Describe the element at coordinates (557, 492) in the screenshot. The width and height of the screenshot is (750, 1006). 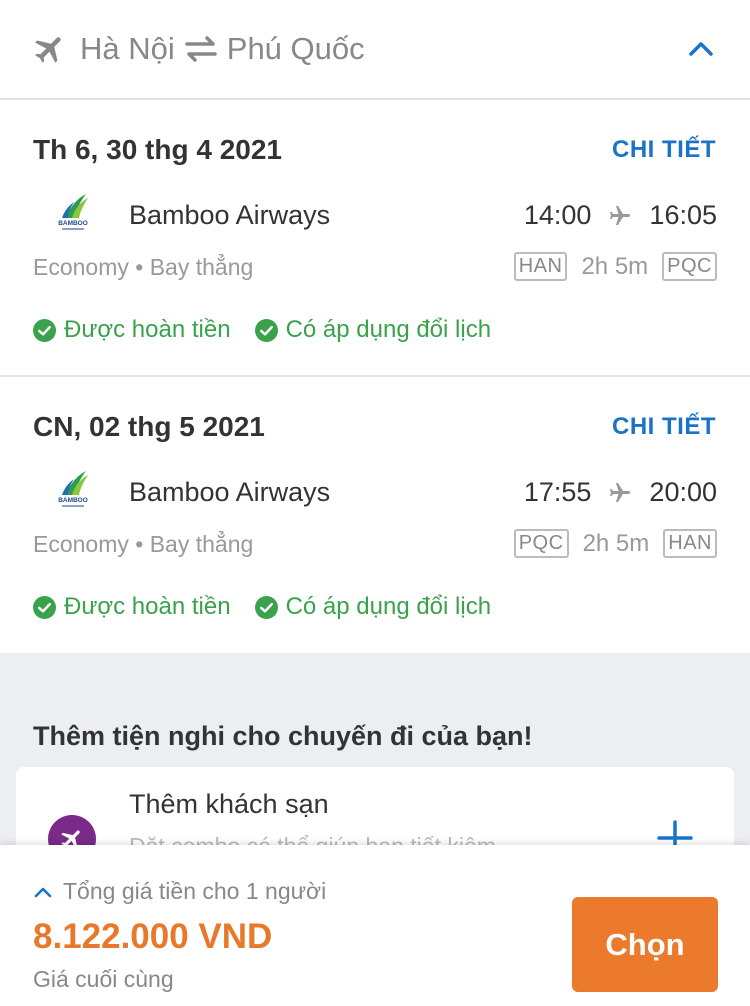
I see `depart-time: 17:55` at that location.